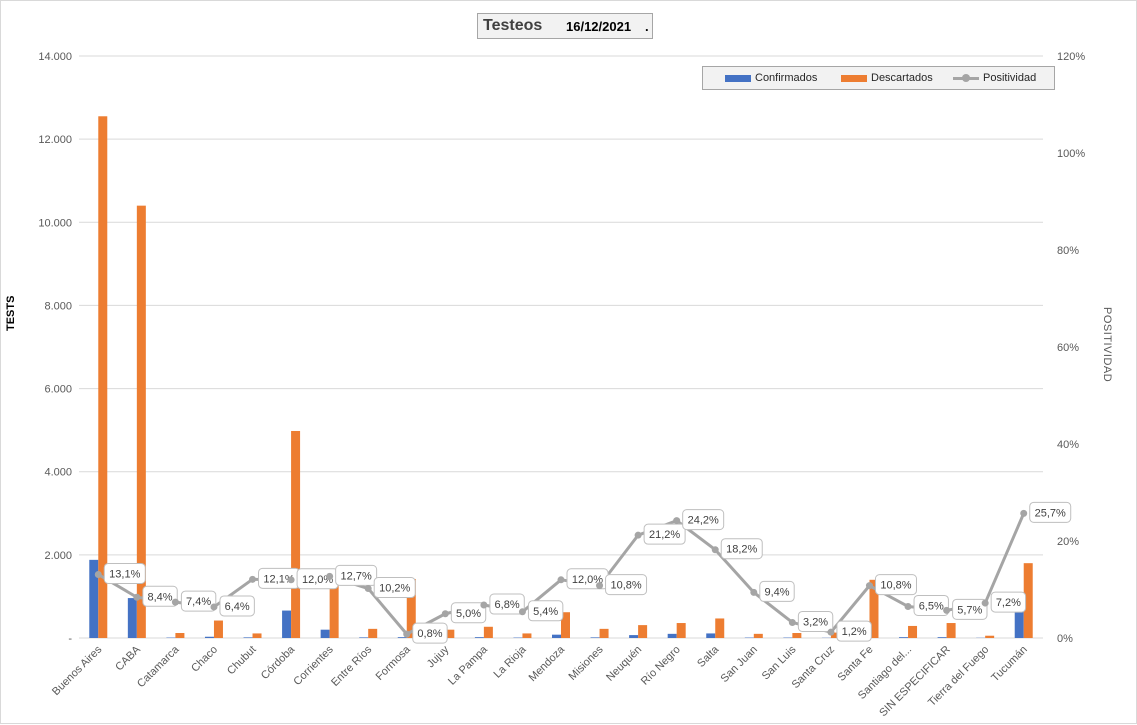 This screenshot has height=725, width=1137. What do you see at coordinates (902, 78) in the screenshot?
I see `legend-label-descartados: Descartados` at bounding box center [902, 78].